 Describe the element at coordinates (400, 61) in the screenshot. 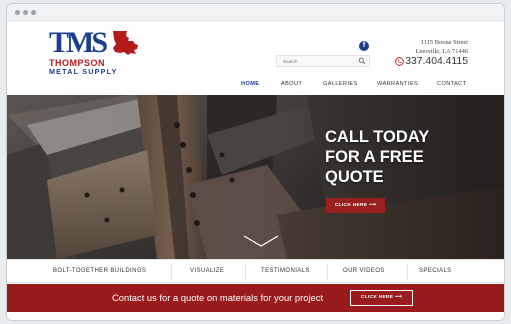

I see `phone-icon` at that location.